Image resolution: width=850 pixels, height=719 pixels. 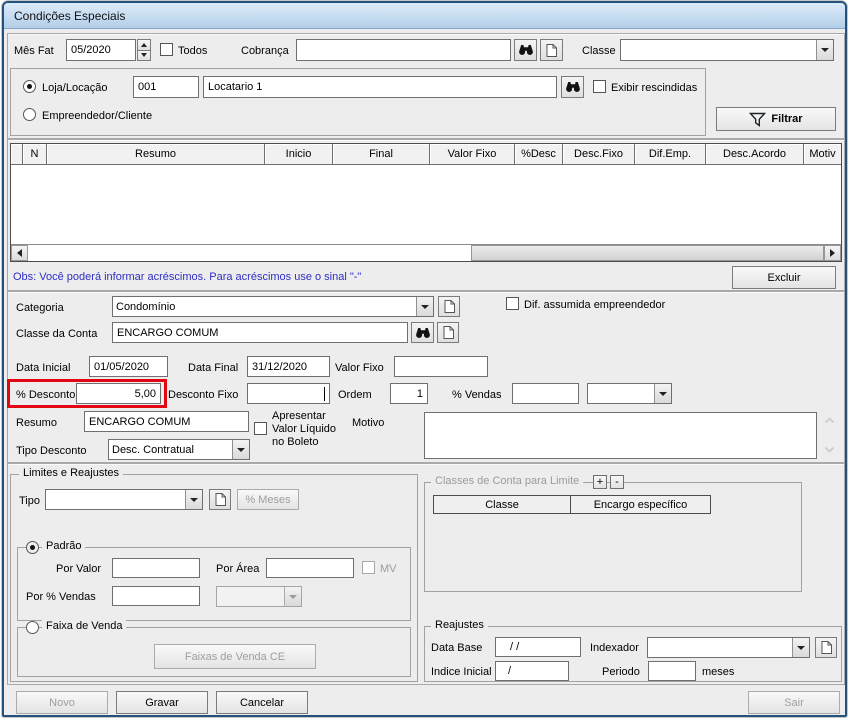 What do you see at coordinates (449, 306) in the screenshot?
I see `categoria-new-button` at bounding box center [449, 306].